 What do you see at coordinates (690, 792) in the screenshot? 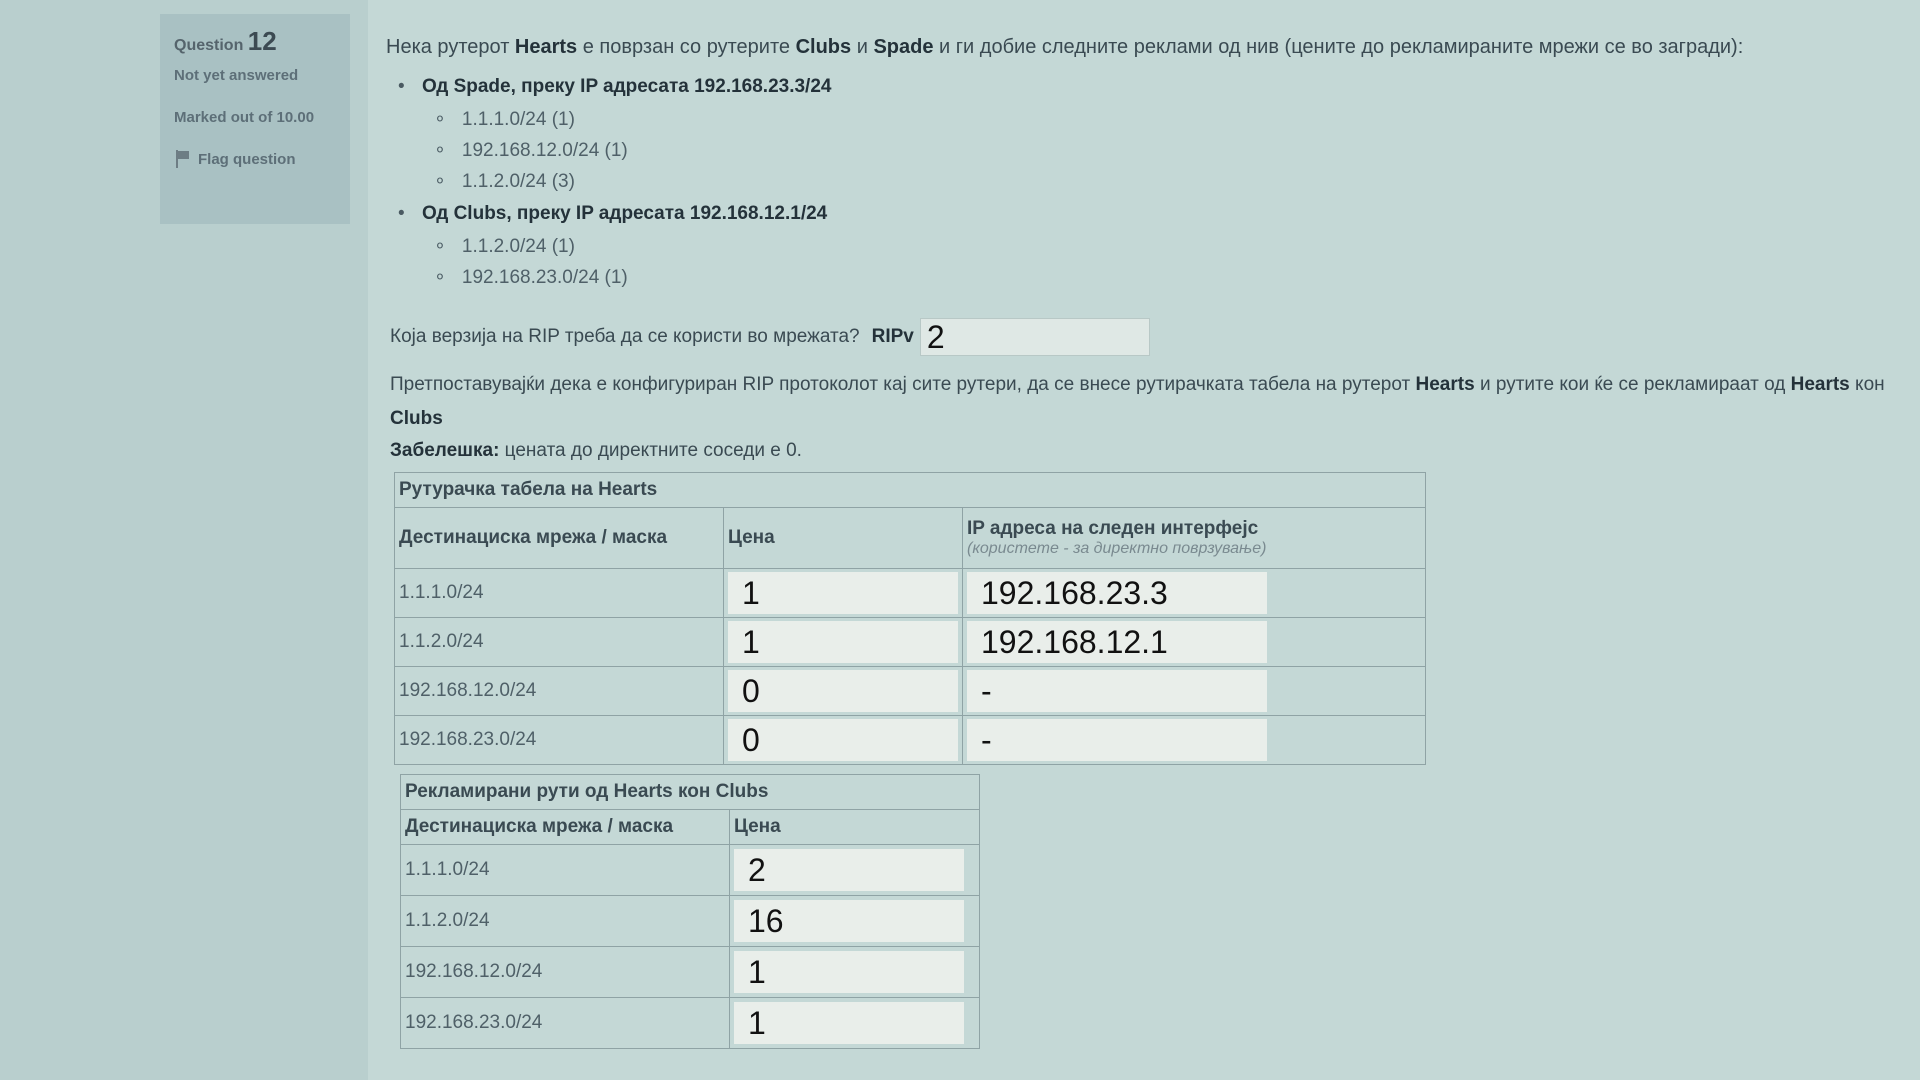
I see `advertised-table-caption: Рекламирани рути од Hearts кон Clubs` at bounding box center [690, 792].